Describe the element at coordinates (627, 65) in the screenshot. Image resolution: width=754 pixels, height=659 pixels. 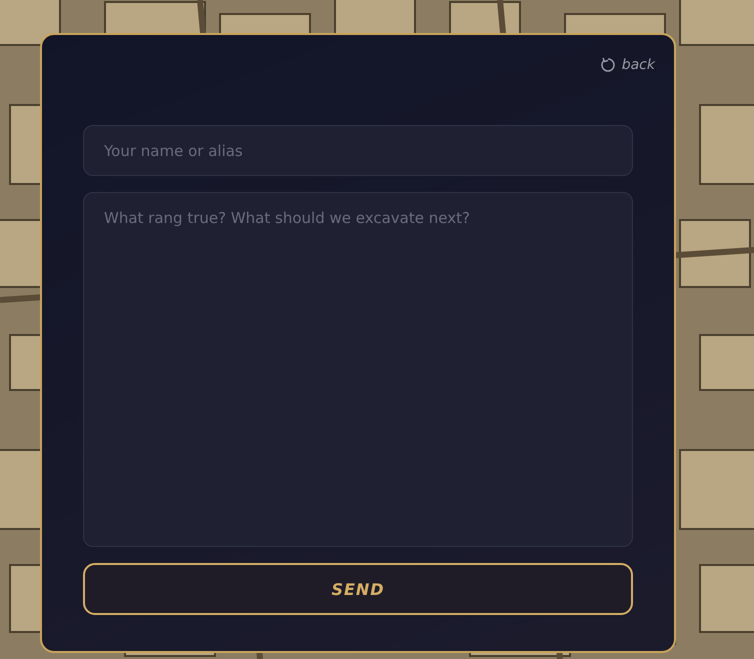
I see `back-link: back` at that location.